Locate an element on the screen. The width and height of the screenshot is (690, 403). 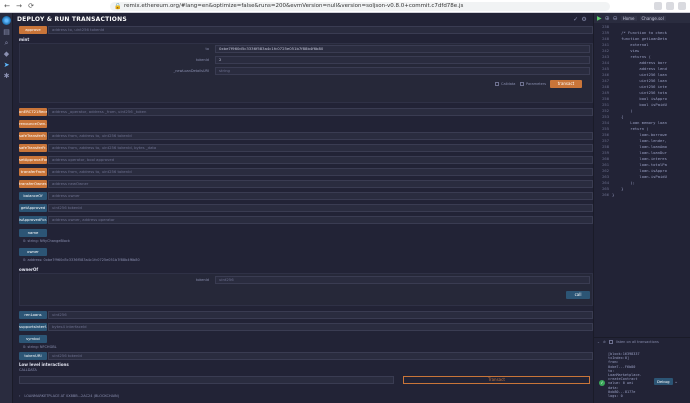
function-row: name is located at coordinates (33, 232).